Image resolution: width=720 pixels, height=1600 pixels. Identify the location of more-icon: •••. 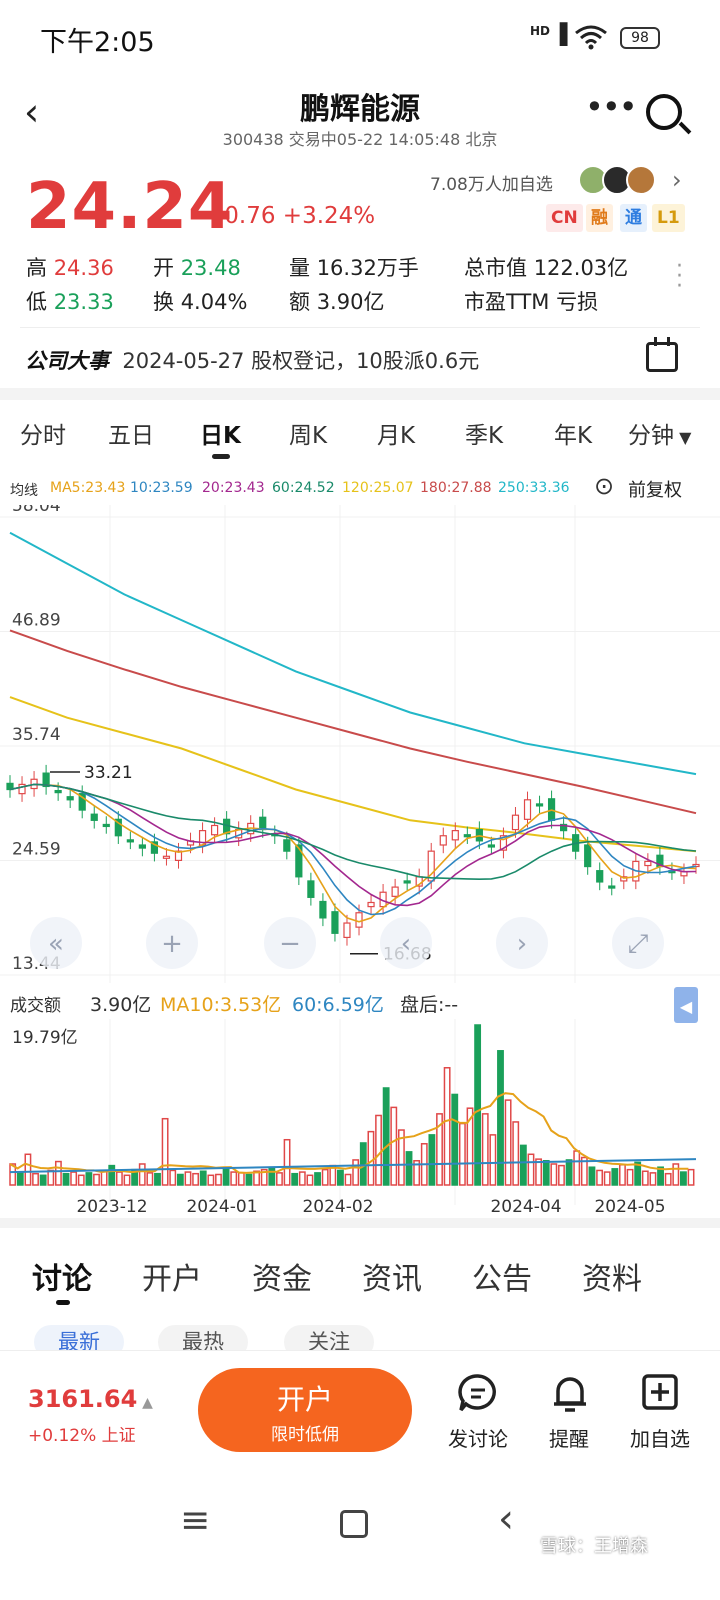
(611, 107).